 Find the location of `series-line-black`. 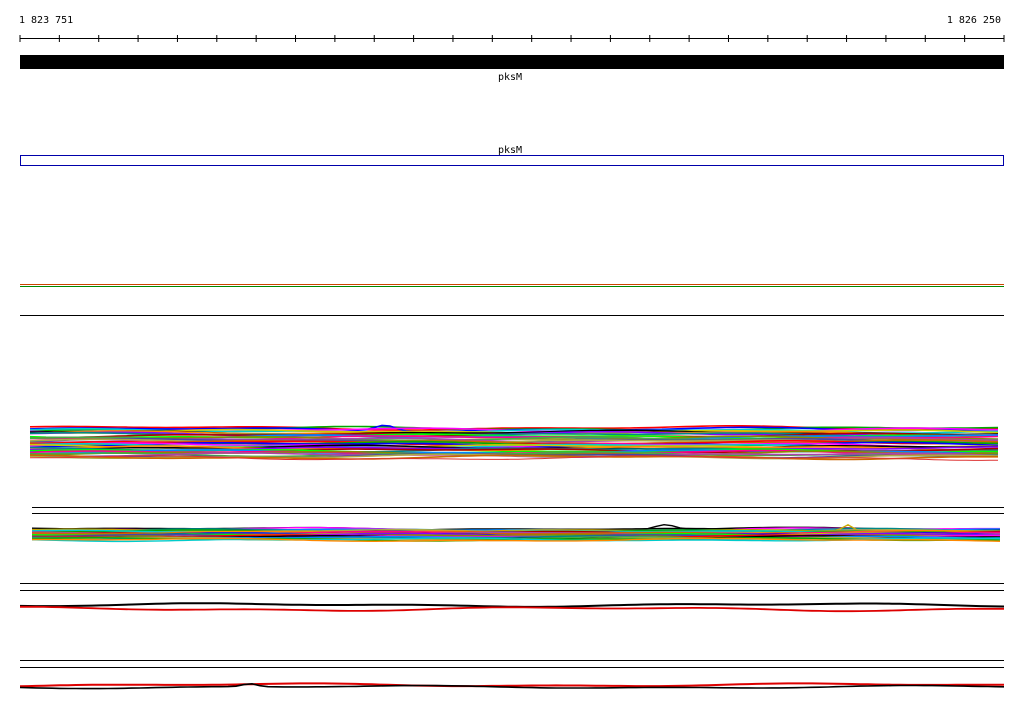

series-line-black is located at coordinates (512, 605).